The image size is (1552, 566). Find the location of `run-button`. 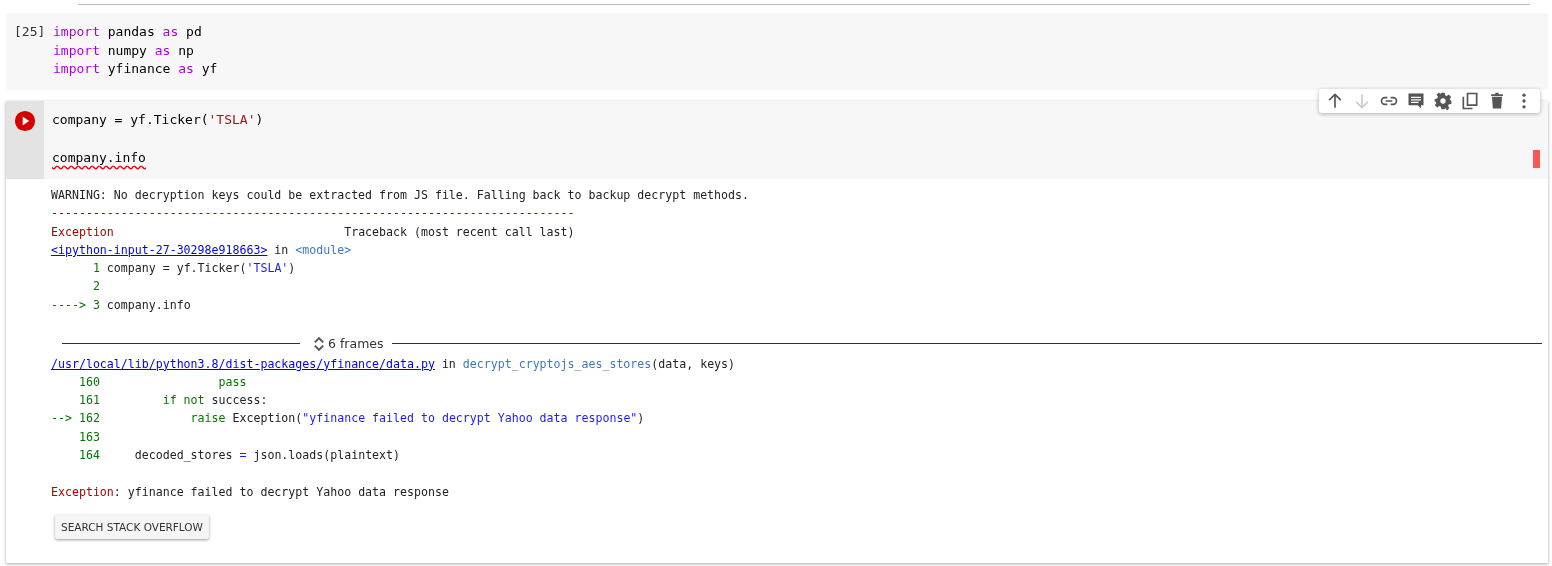

run-button is located at coordinates (25, 121).